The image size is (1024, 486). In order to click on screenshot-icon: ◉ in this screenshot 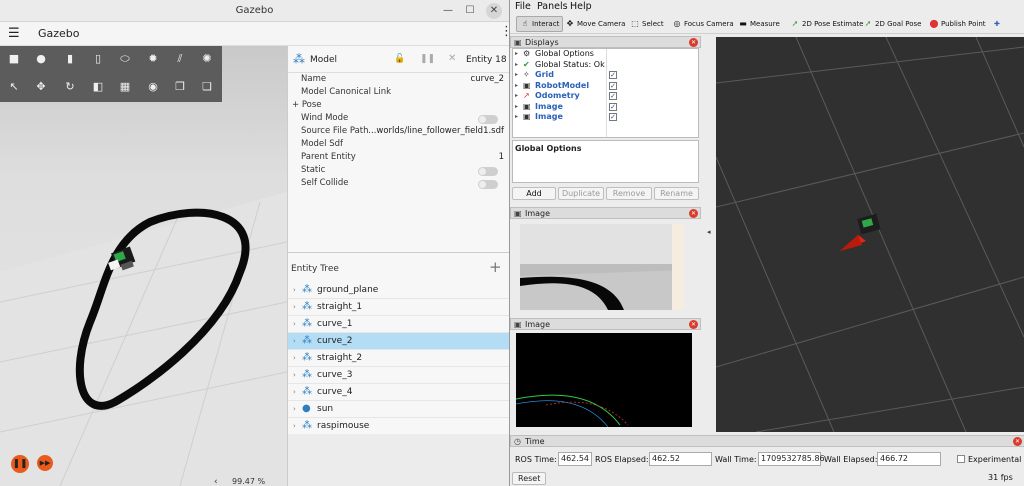, I will do `click(153, 87)`.